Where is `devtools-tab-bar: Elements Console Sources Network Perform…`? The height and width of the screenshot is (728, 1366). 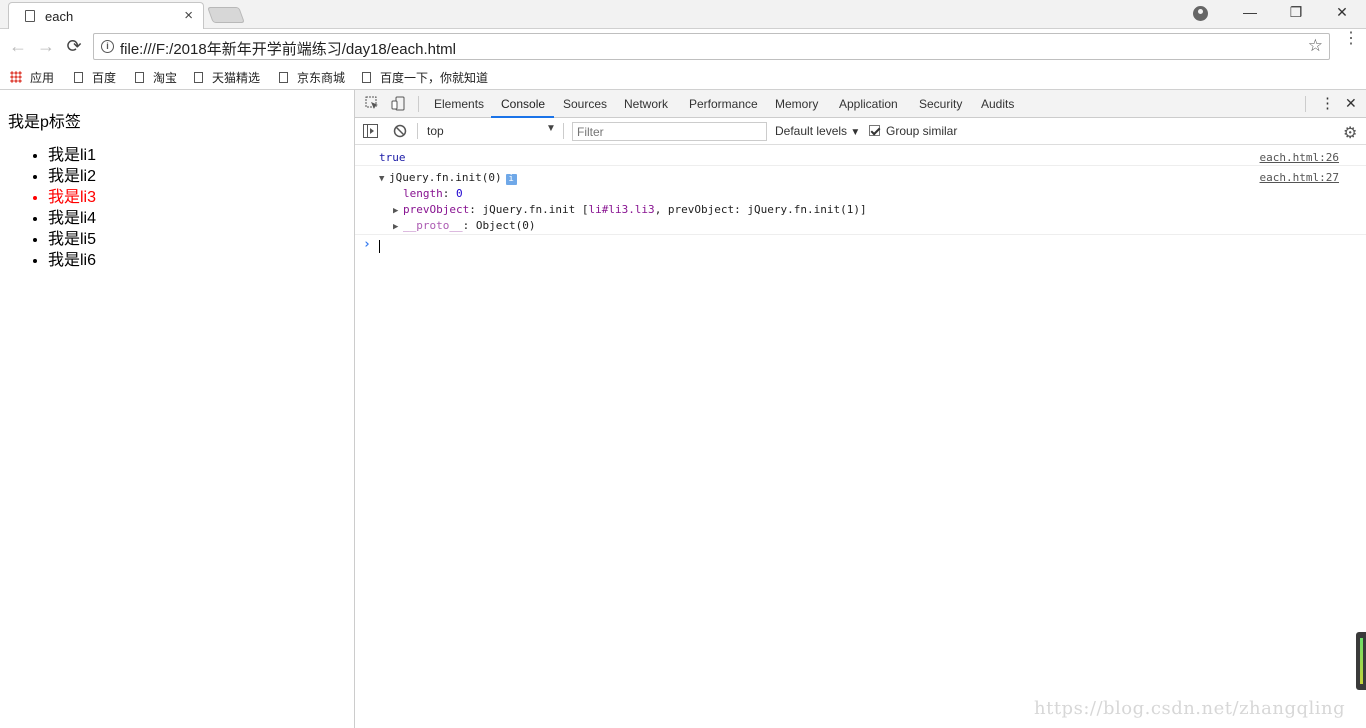
devtools-tab-bar: Elements Console Sources Network Perform… is located at coordinates (860, 104).